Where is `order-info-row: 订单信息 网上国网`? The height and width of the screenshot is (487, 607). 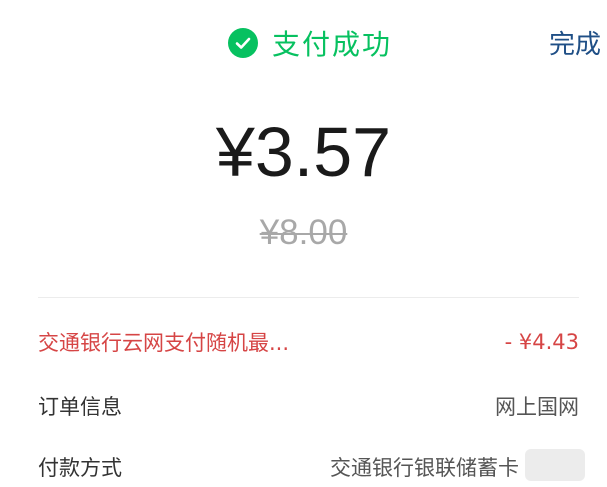 order-info-row: 订单信息 网上国网 is located at coordinates (308, 406).